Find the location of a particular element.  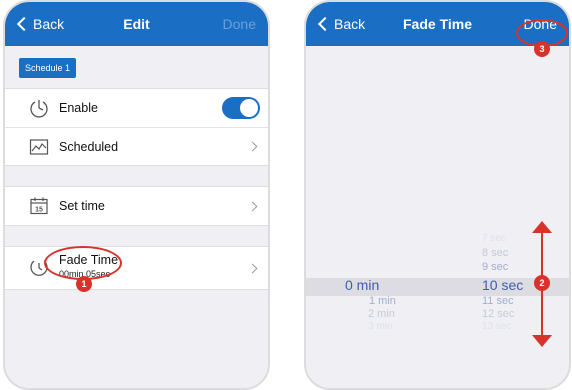

set-time-row: 15 Set time is located at coordinates (136, 206).